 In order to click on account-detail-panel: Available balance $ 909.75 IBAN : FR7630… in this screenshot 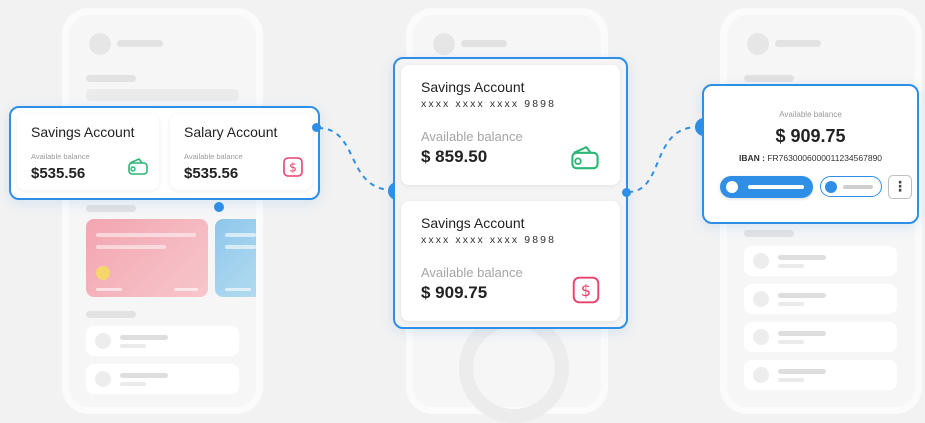, I will do `click(810, 154)`.